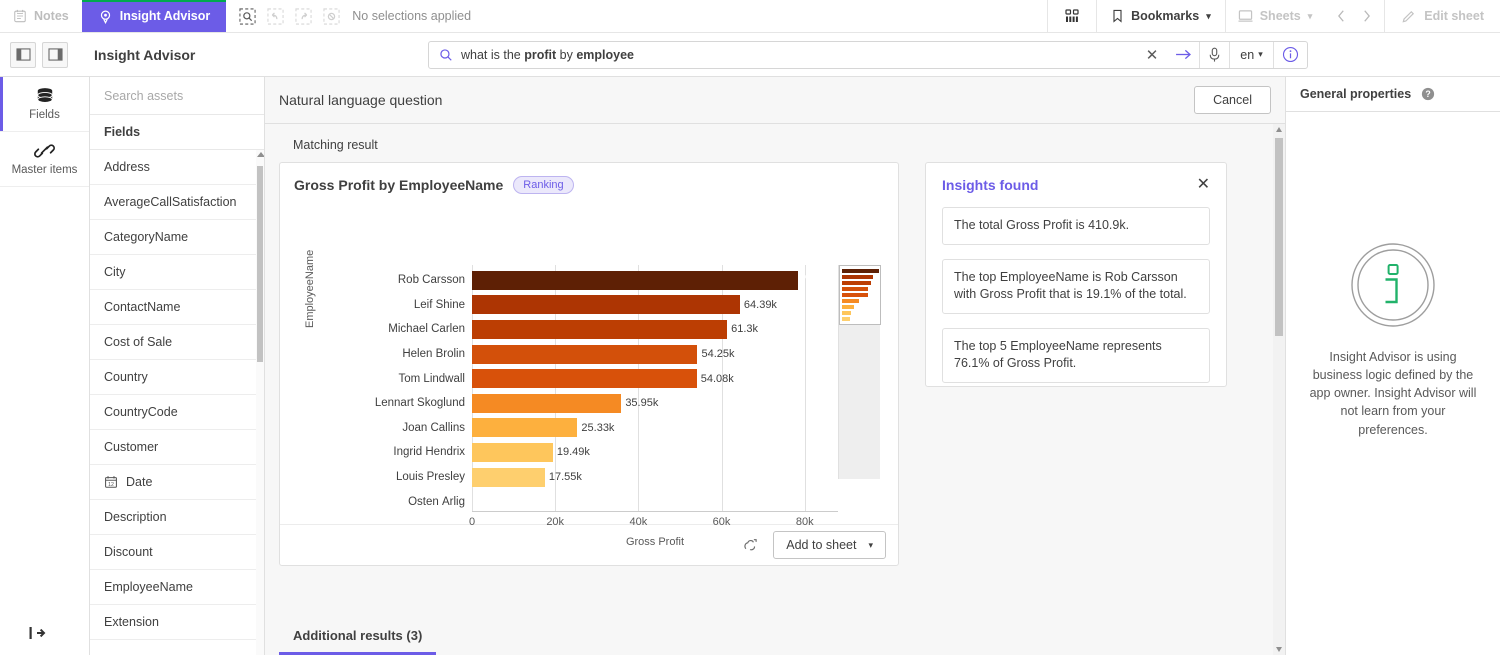  Describe the element at coordinates (177, 272) in the screenshot. I see `list-item: City` at that location.